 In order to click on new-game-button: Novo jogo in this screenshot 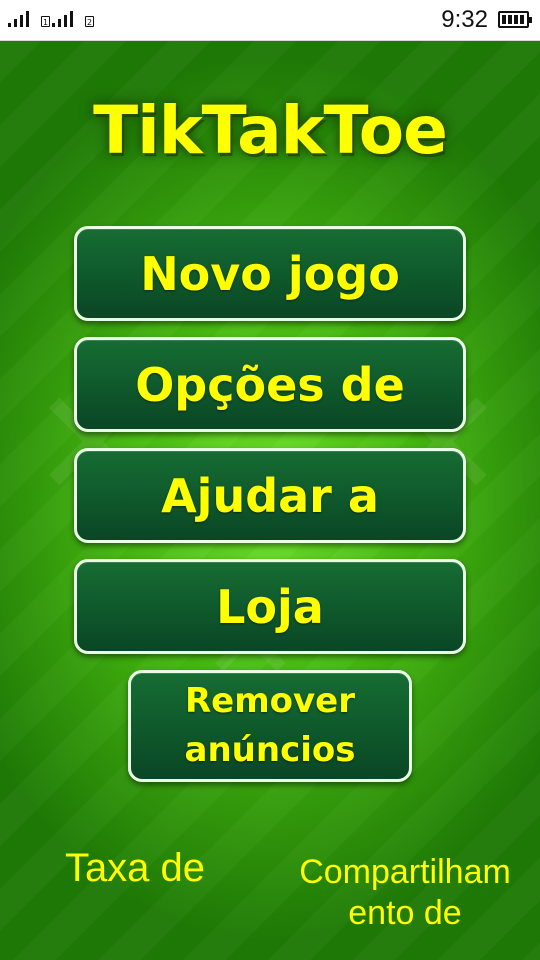, I will do `click(270, 273)`.